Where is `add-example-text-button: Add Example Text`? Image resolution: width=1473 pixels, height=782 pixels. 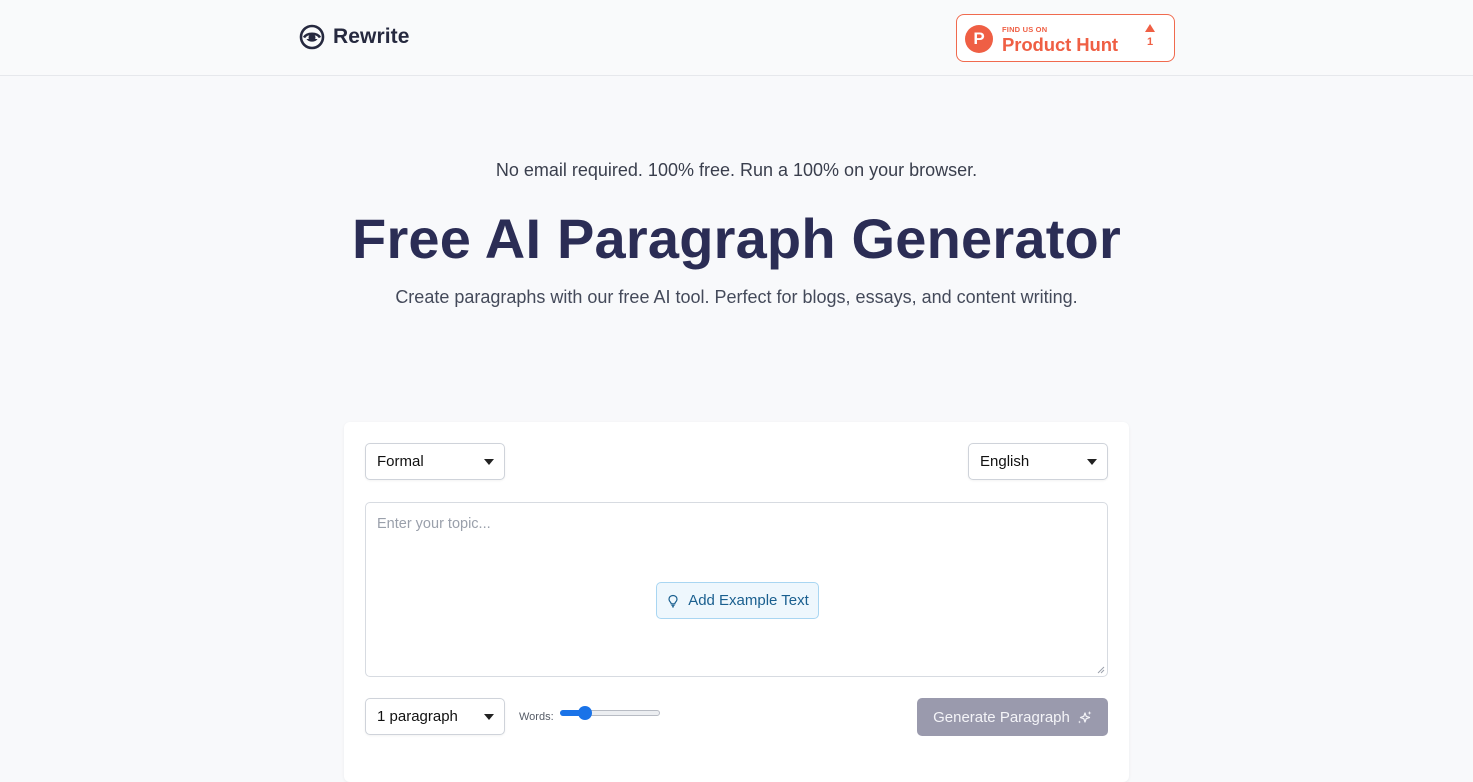
add-example-text-button: Add Example Text is located at coordinates (737, 600).